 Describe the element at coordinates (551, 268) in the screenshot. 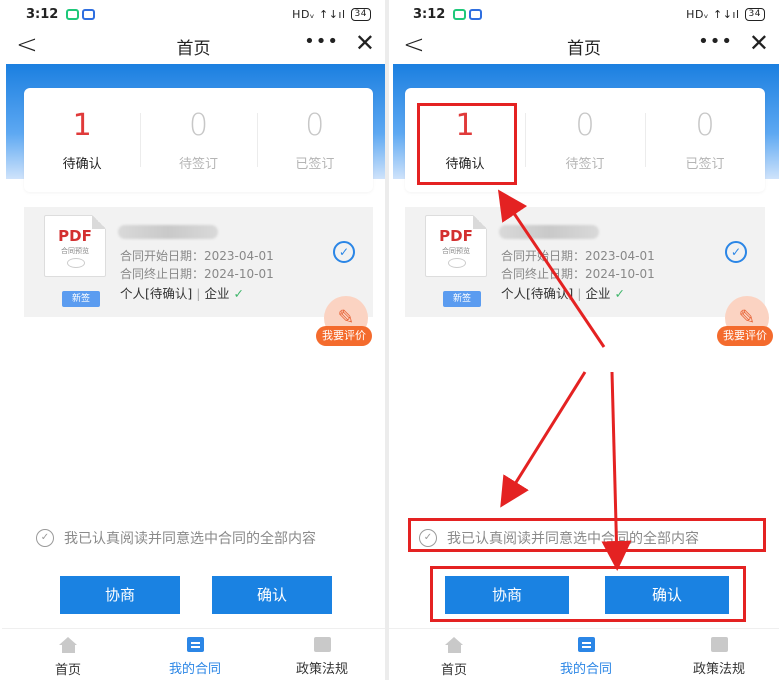

I see `arrow-to-pending` at that location.